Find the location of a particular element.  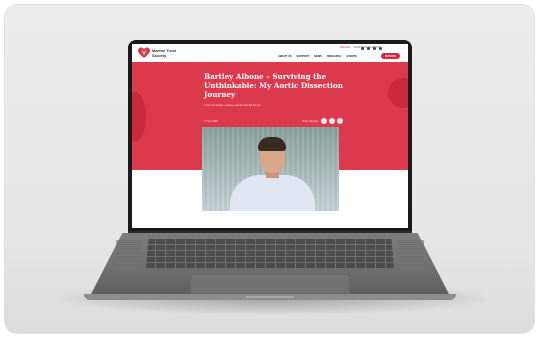

instagram-icon is located at coordinates (374, 48).